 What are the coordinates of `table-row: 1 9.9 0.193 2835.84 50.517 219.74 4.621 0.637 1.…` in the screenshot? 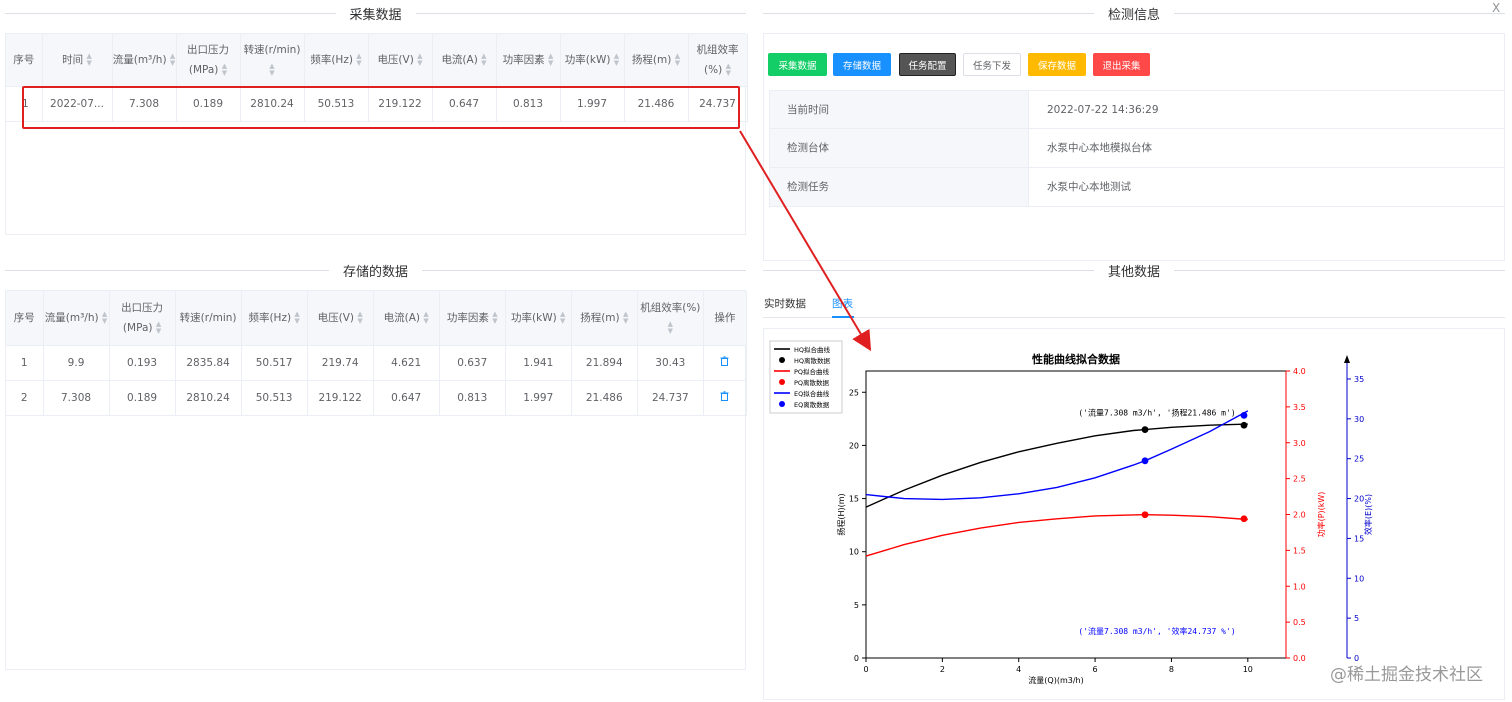 It's located at (377, 363).